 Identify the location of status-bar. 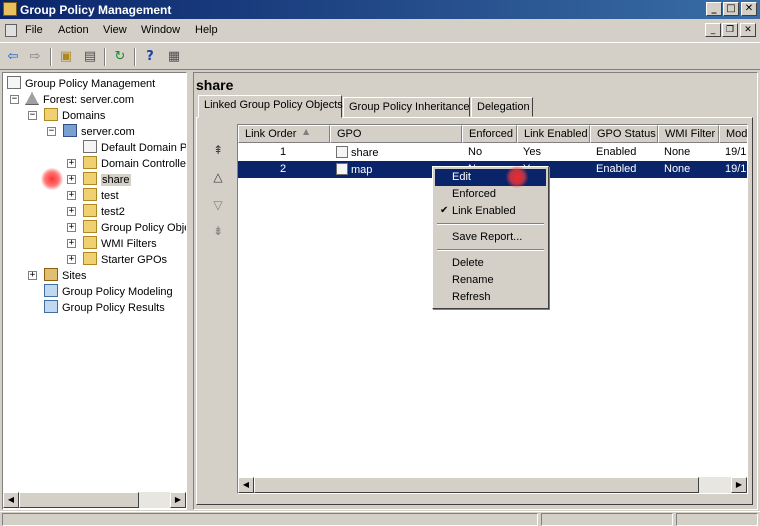
(380, 518).